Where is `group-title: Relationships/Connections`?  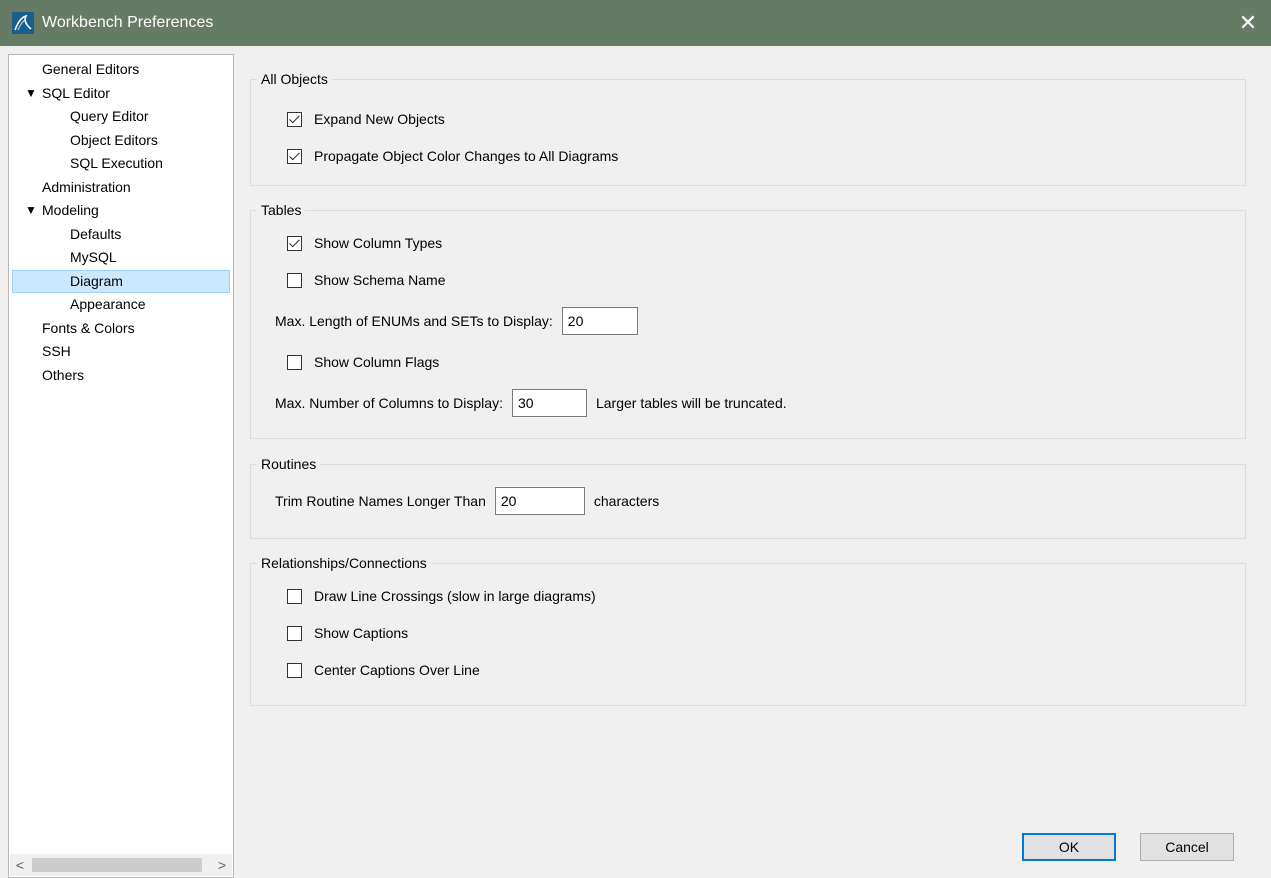 group-title: Relationships/Connections is located at coordinates (344, 563).